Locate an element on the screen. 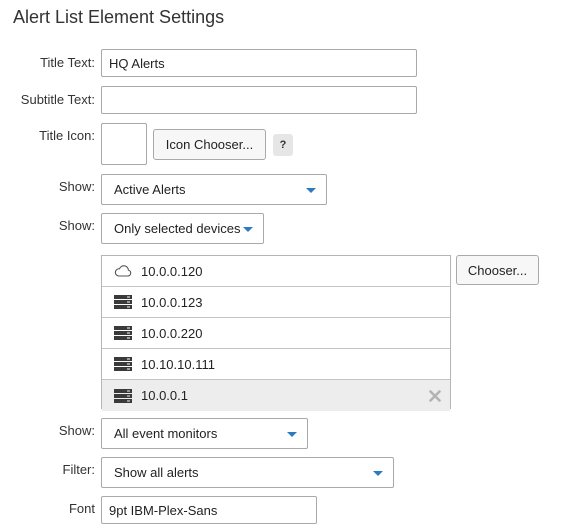 The height and width of the screenshot is (530, 580). title-text-label: Title Text: is located at coordinates (67, 62).